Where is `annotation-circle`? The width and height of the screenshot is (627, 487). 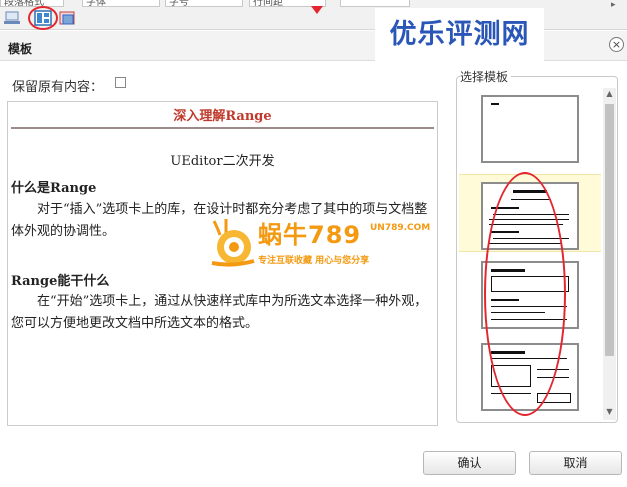
annotation-circle is located at coordinates (43, 18).